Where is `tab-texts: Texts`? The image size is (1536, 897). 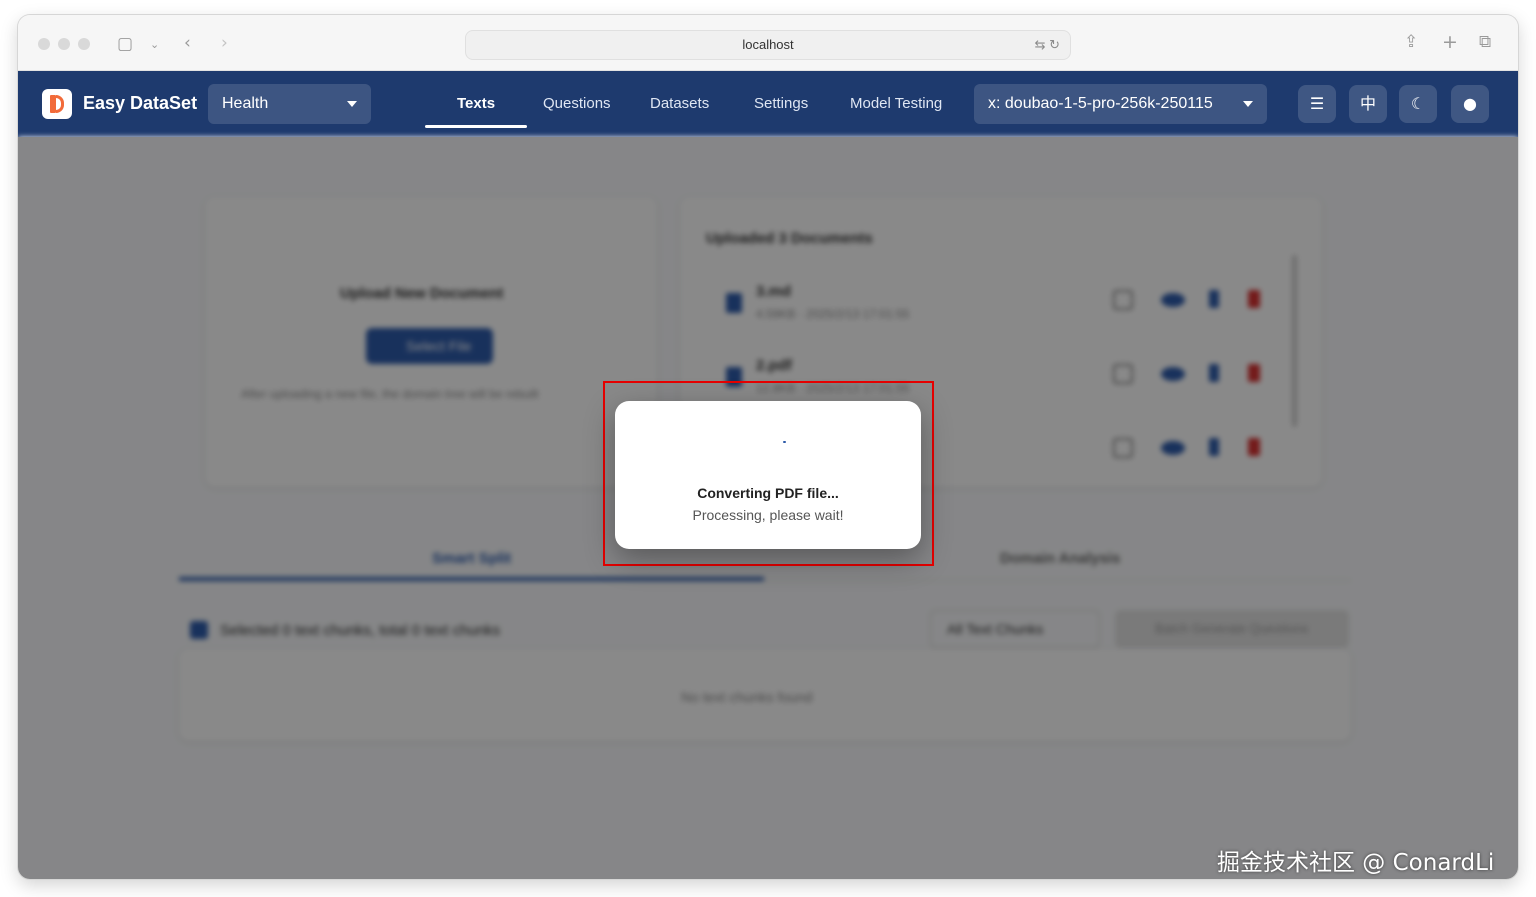 tab-texts: Texts is located at coordinates (476, 103).